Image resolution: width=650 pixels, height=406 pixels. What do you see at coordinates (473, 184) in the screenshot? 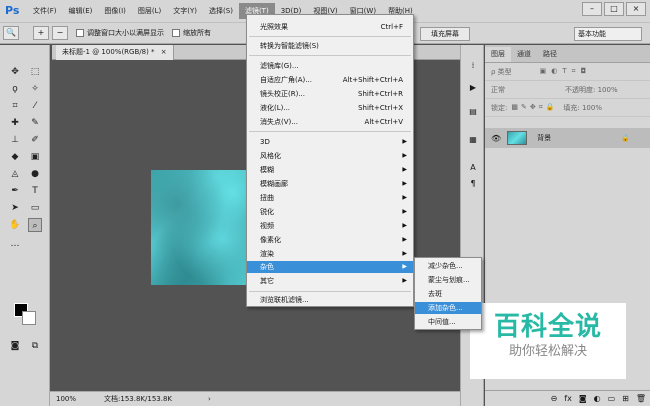
I see `paragraph-icon: ¶` at bounding box center [473, 184].